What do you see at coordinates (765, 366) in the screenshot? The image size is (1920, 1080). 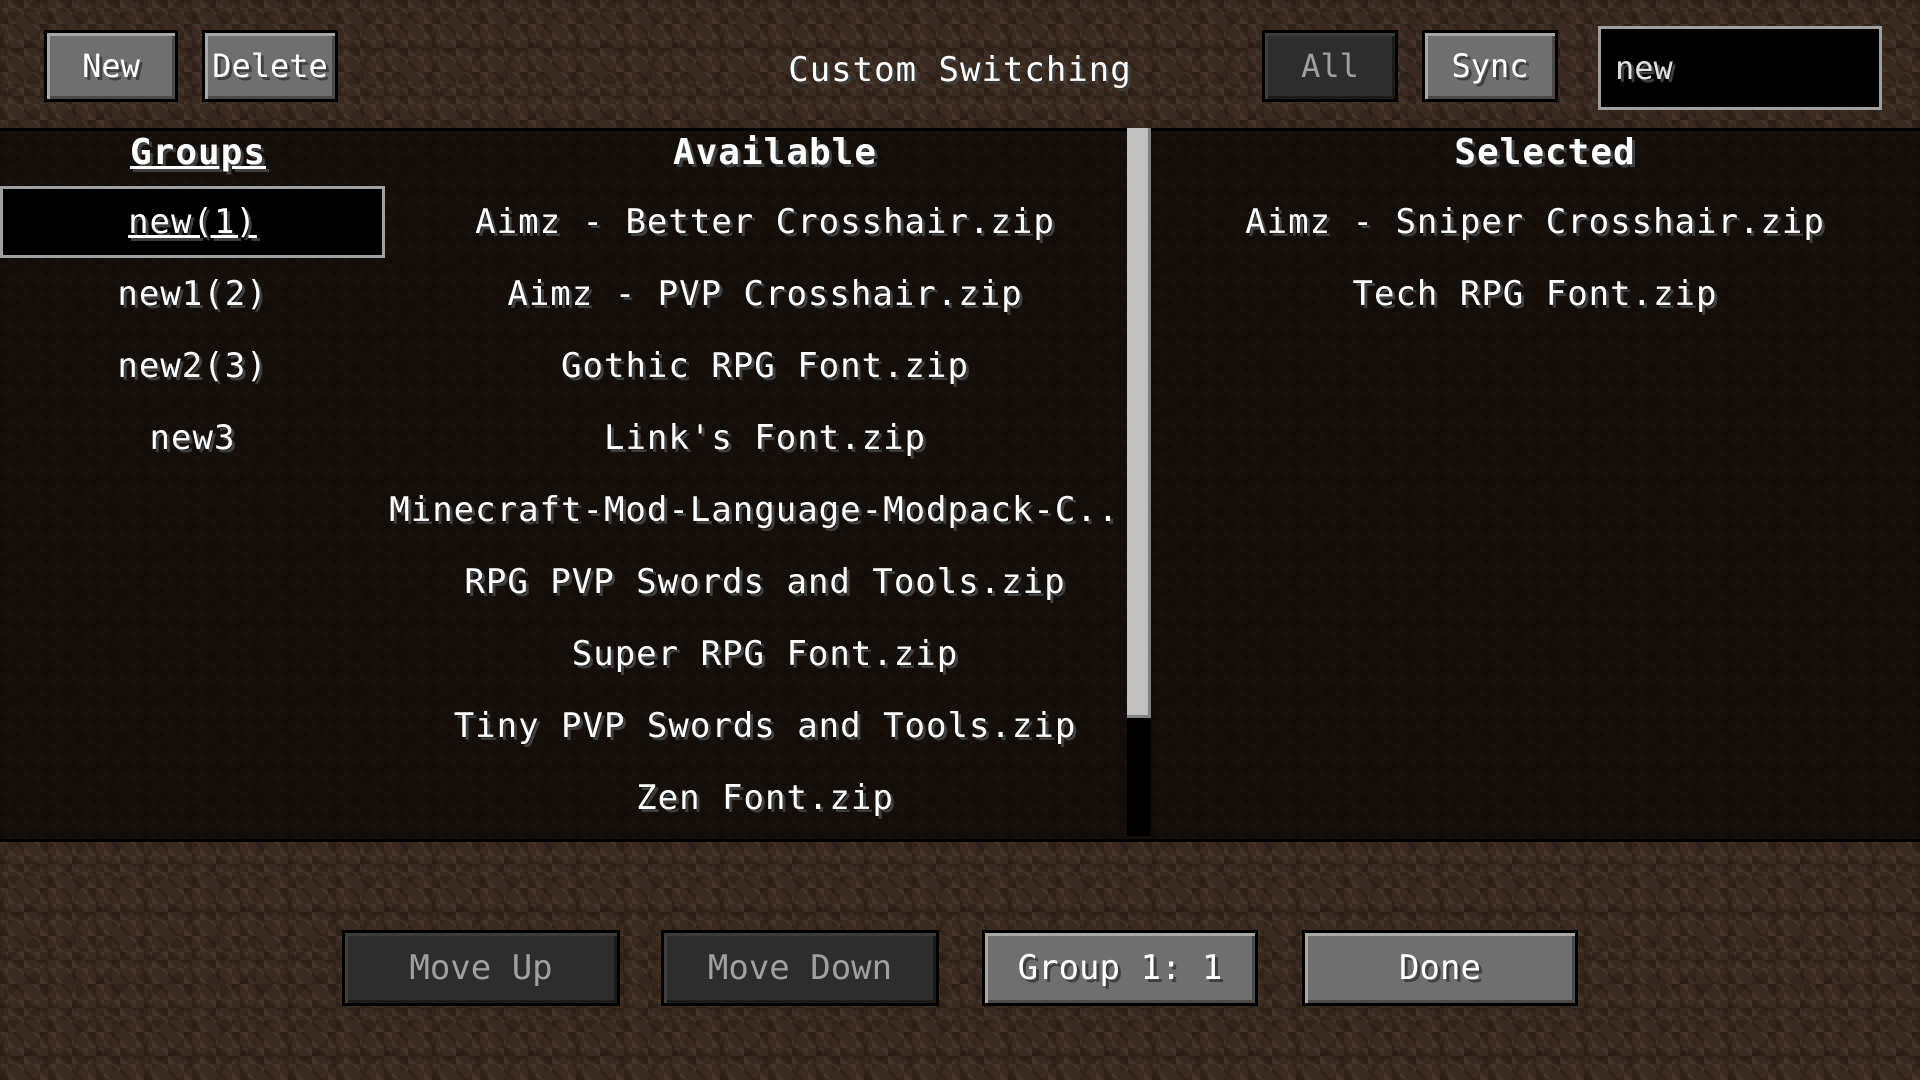 I see `available-item: Gothic RPG Font.zip` at bounding box center [765, 366].